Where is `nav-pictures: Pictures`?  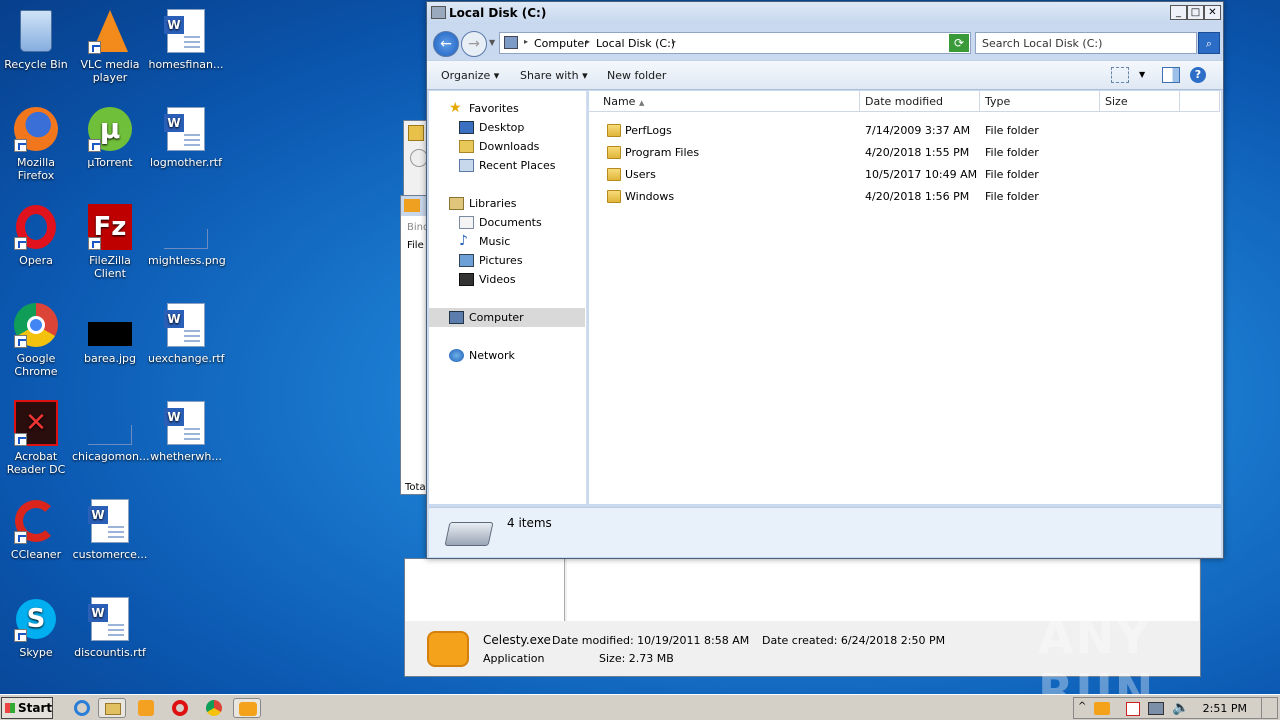 nav-pictures: Pictures is located at coordinates (491, 260).